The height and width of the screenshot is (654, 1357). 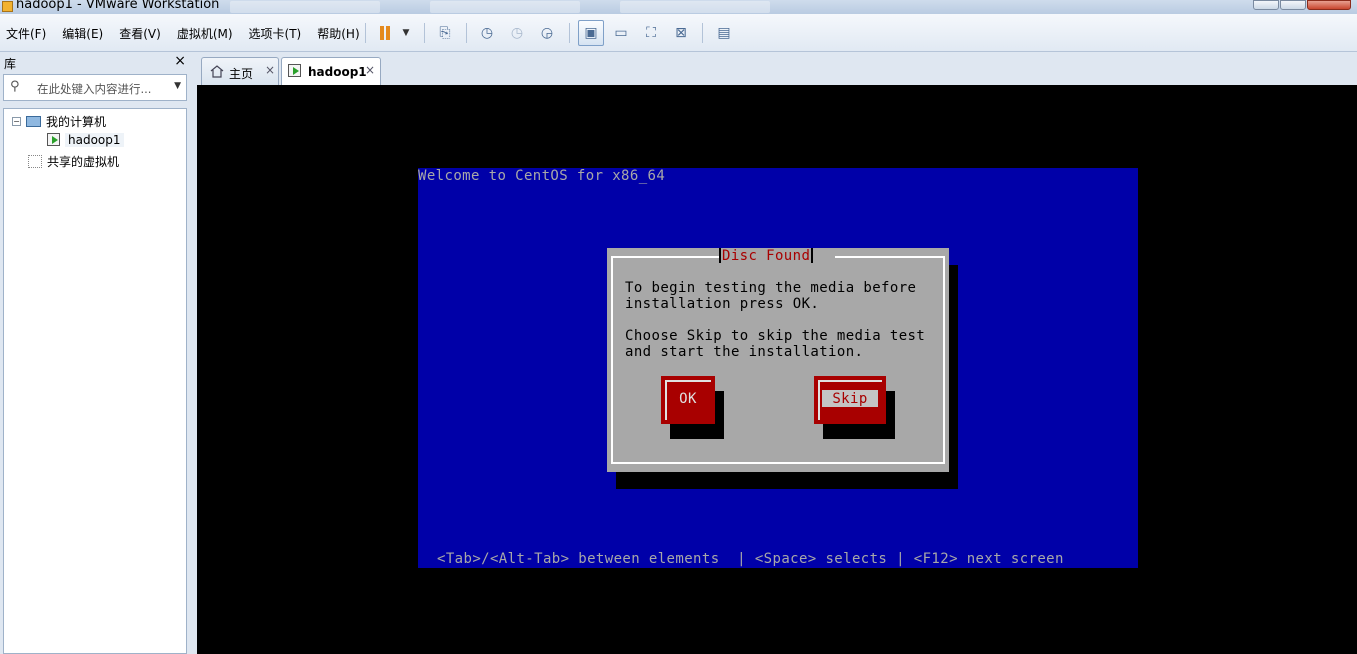 What do you see at coordinates (337, 72) in the screenshot?
I see `tab-label: hadoop1` at bounding box center [337, 72].